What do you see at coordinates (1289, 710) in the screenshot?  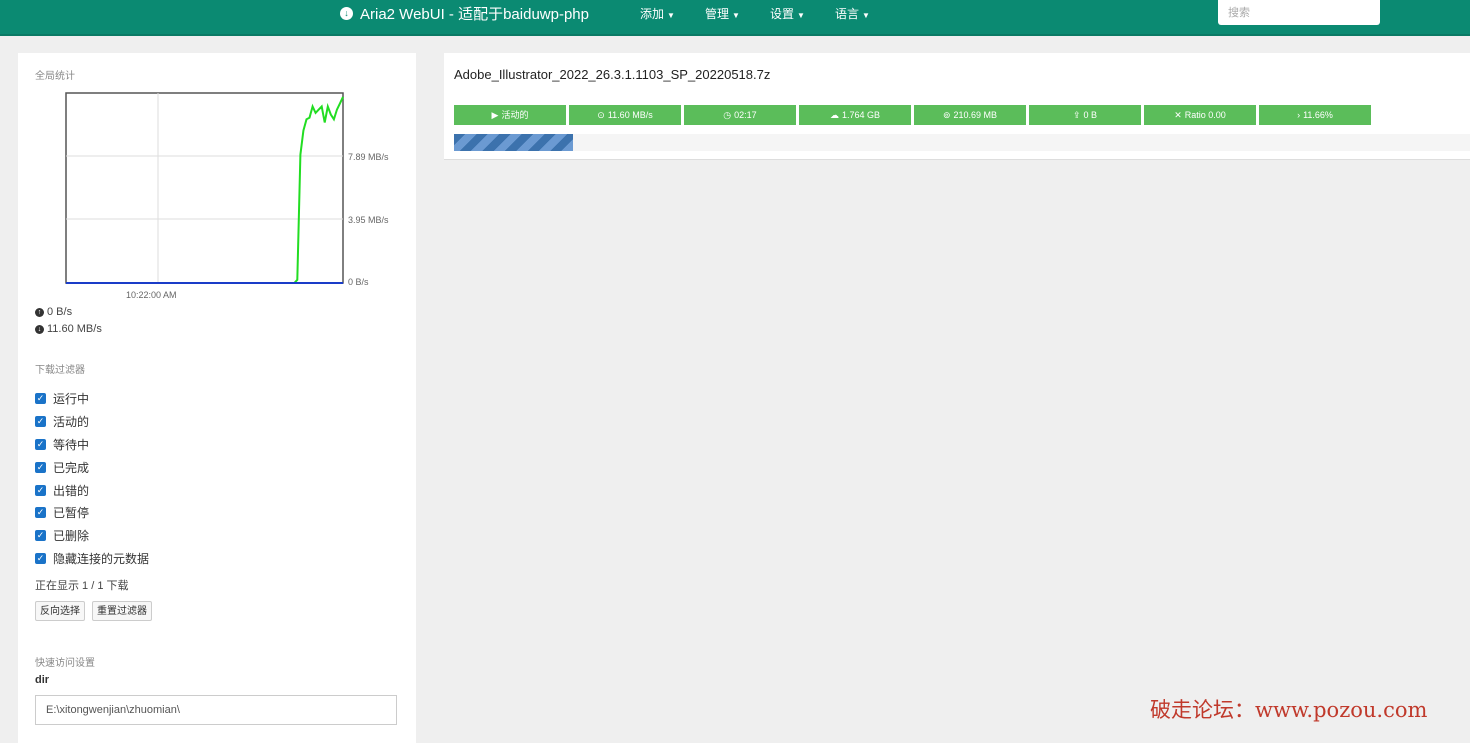 I see `watermark: 破走论坛：www.pozou.com` at bounding box center [1289, 710].